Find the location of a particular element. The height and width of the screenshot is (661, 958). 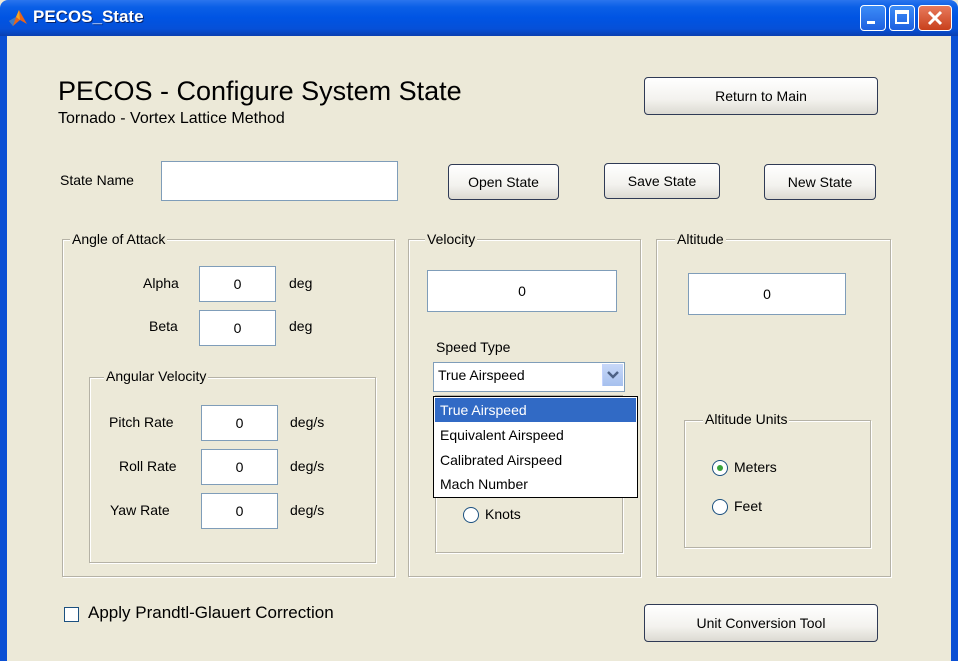

speed-type-option-equivalent-airspeed: Equivalent Airspeed is located at coordinates (535, 435).